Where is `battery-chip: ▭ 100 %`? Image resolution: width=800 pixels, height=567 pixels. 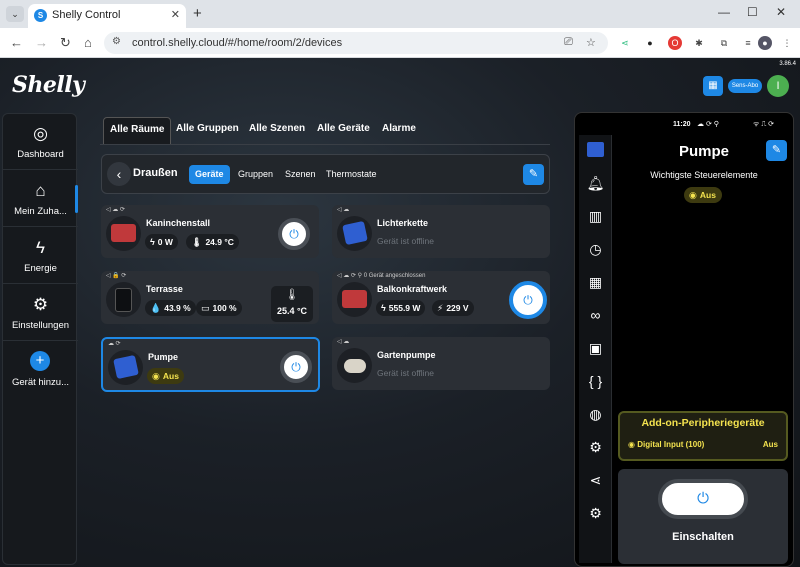
battery-chip: ▭ 100 % is located at coordinates (219, 308).